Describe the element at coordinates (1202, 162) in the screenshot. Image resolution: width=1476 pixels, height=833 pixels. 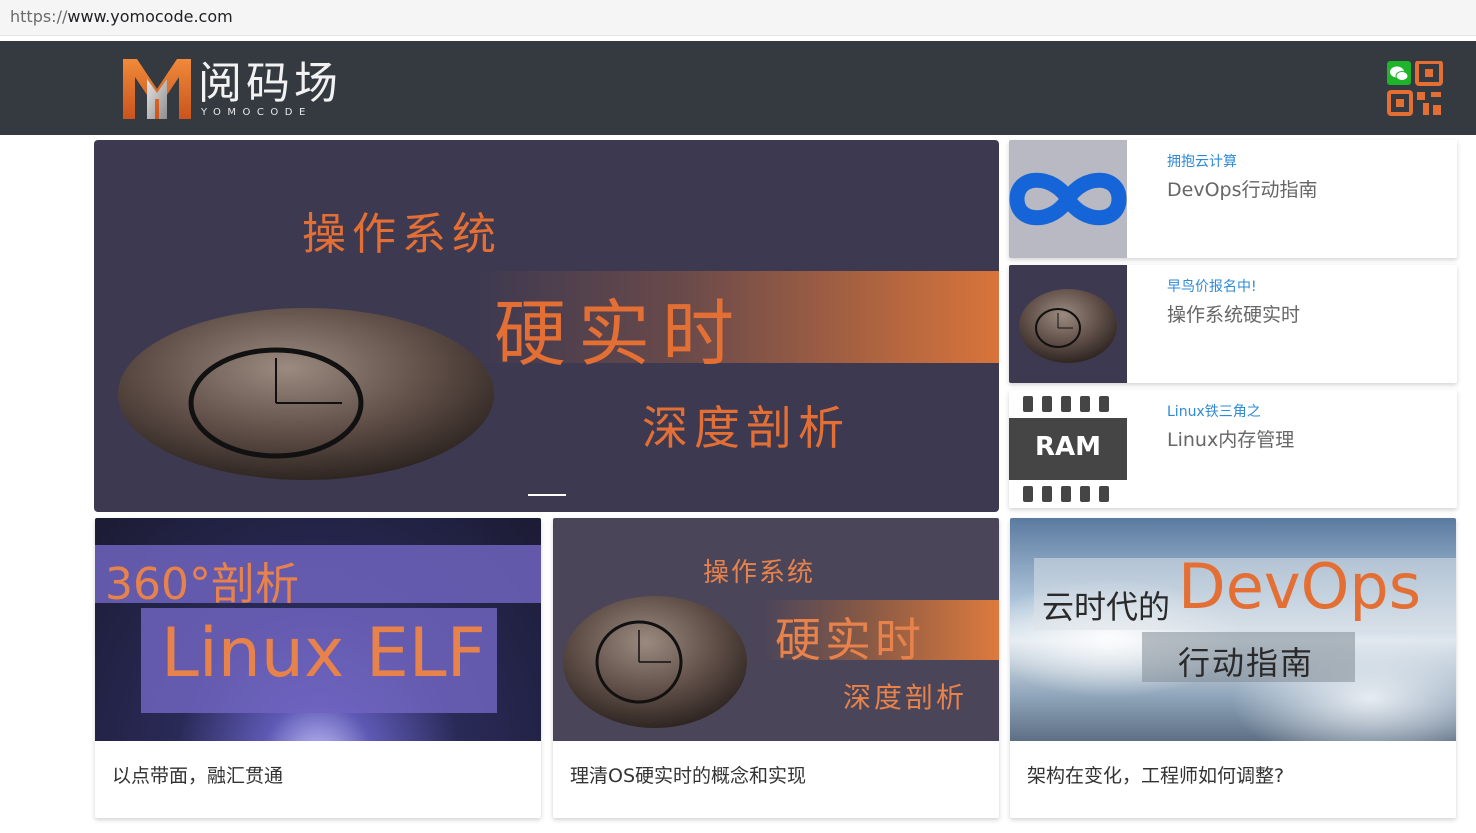
I see `side-card-tag: 拥抱云计算` at that location.